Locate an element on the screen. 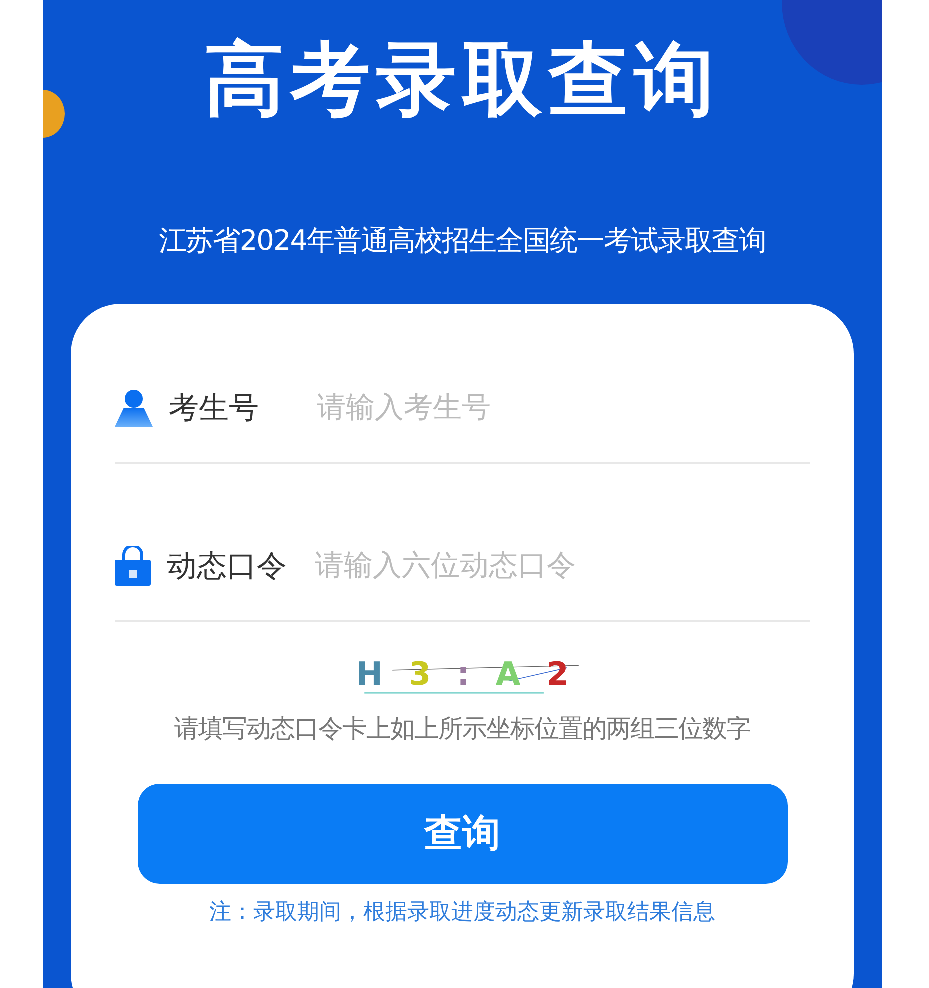 The height and width of the screenshot is (988, 929). page-title: 高考录取查询 is located at coordinates (462, 80).